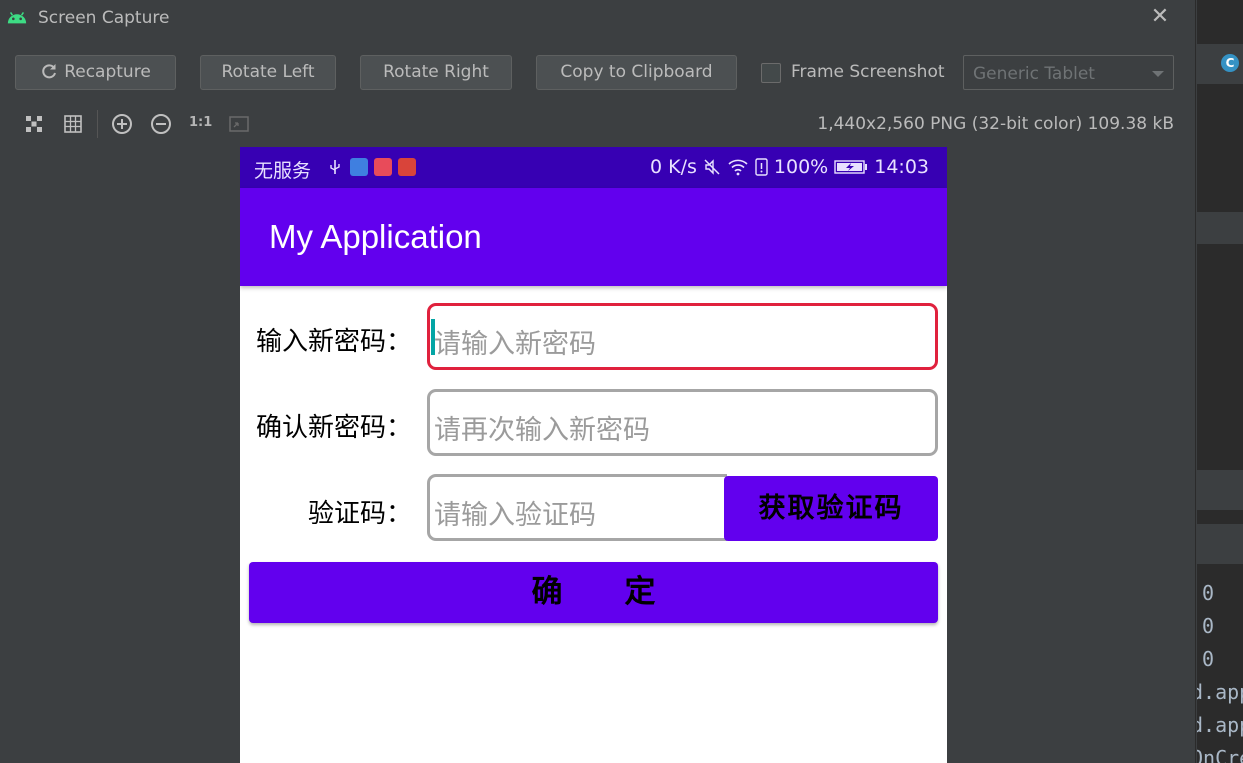  I want to click on fit-screen-icon, so click(34, 124).